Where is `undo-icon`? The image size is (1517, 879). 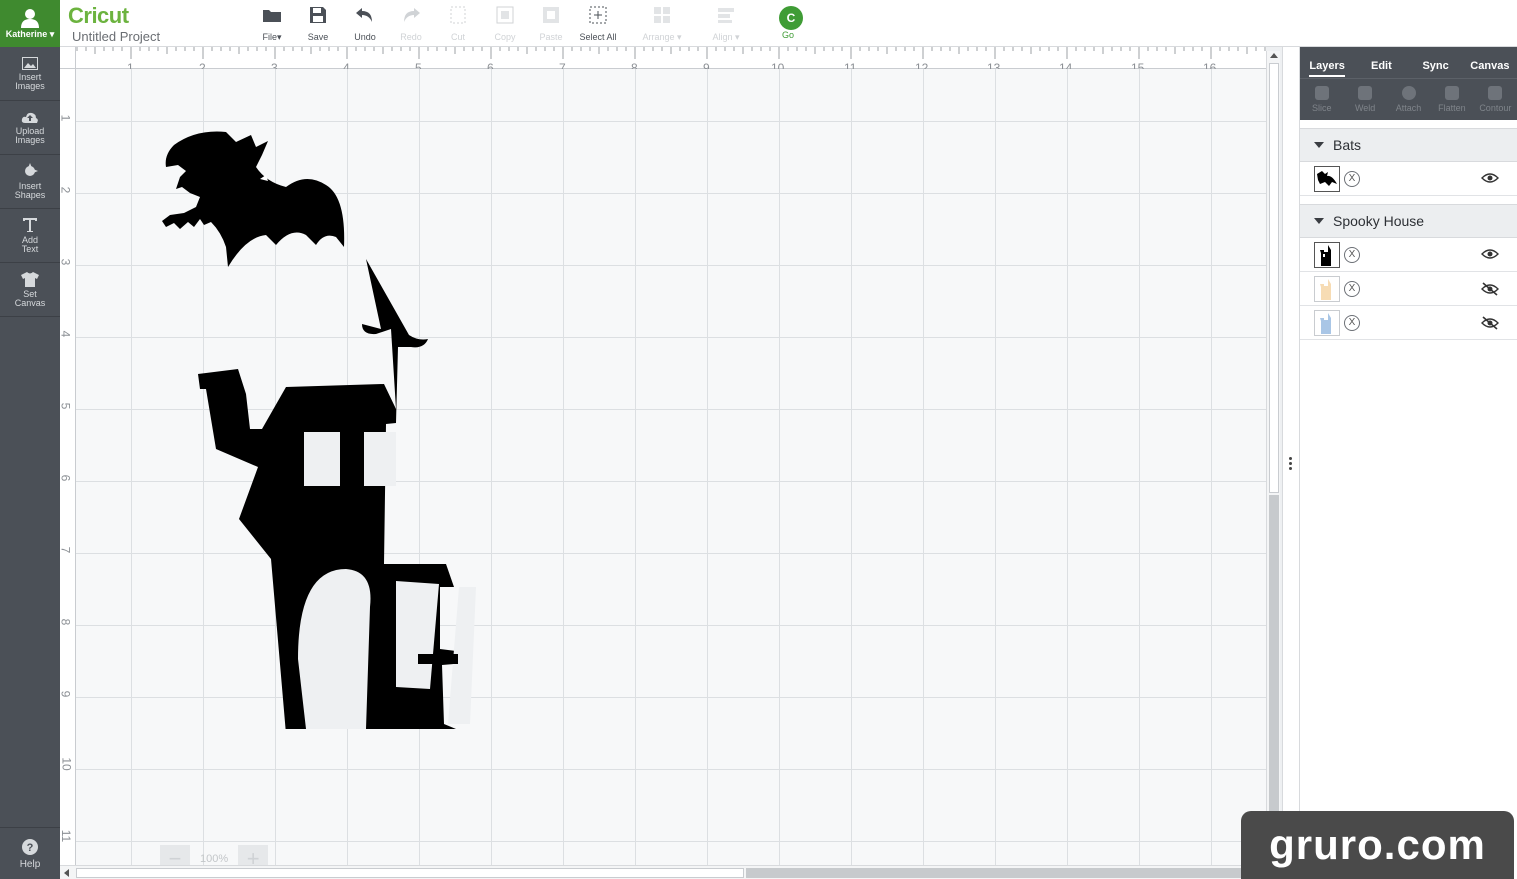 undo-icon is located at coordinates (364, 15).